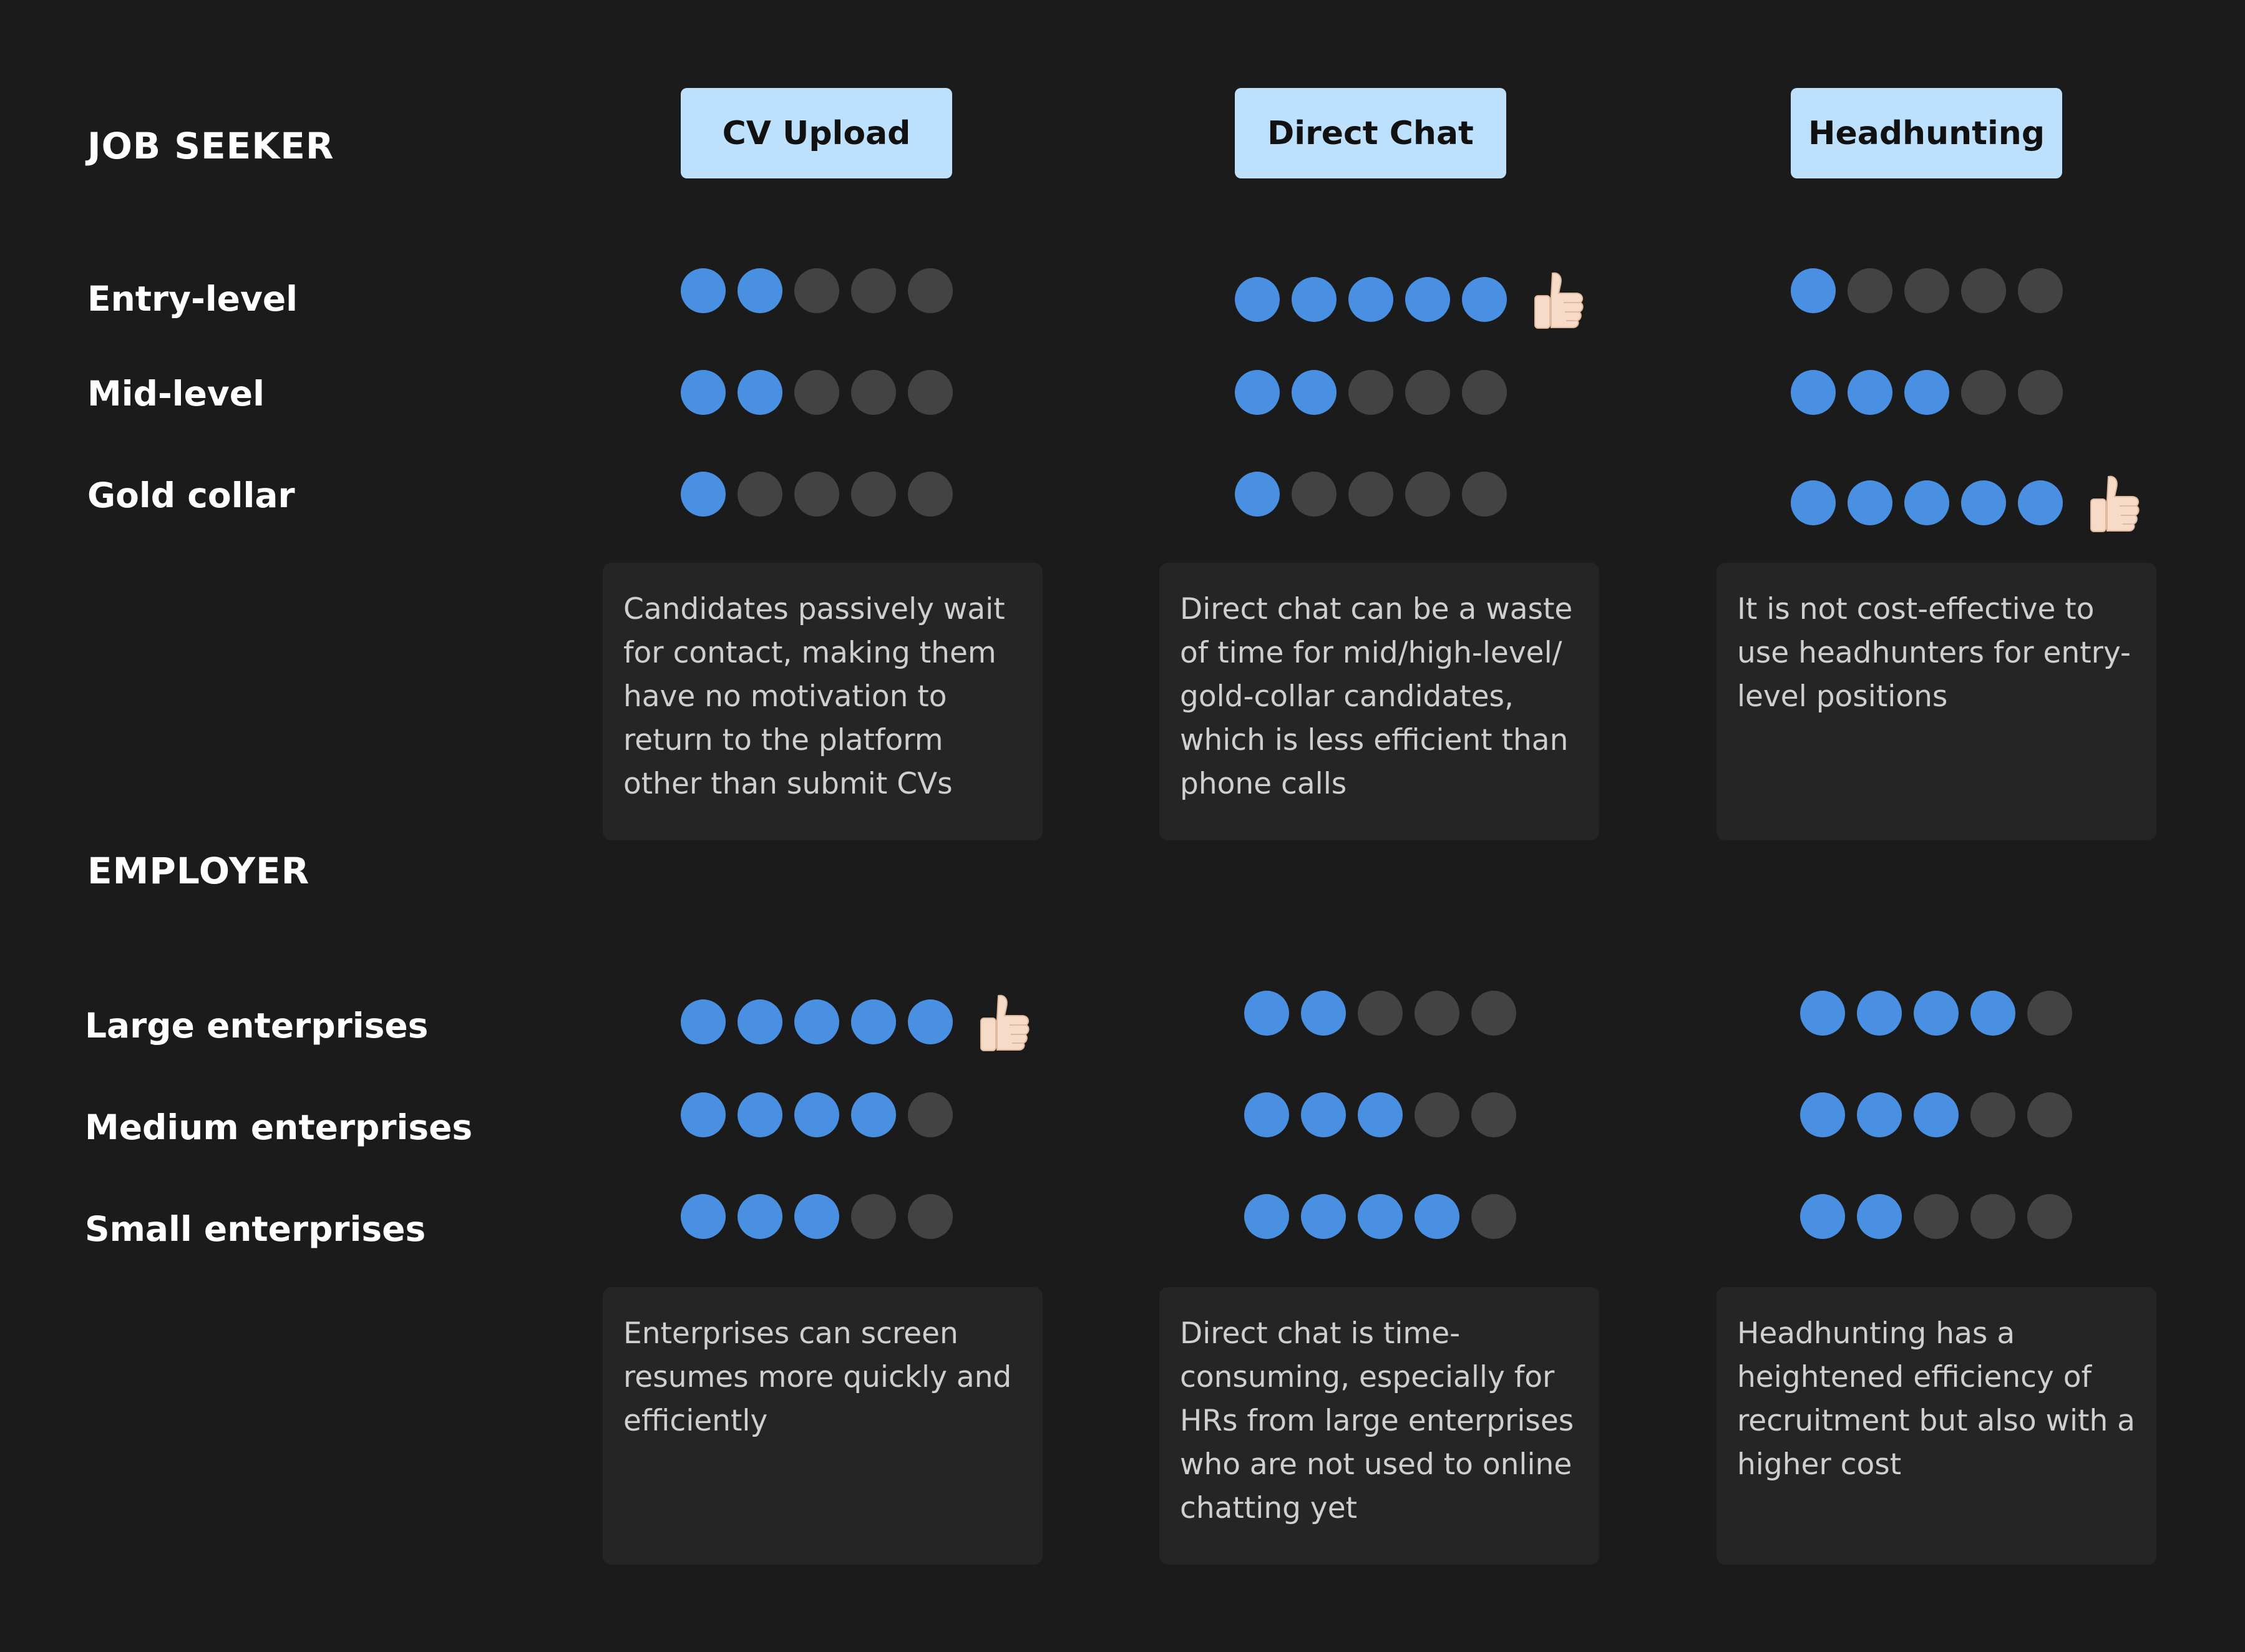 This screenshot has height=1652, width=2245. I want to click on rating-mid-level-direct-chat, so click(1377, 392).